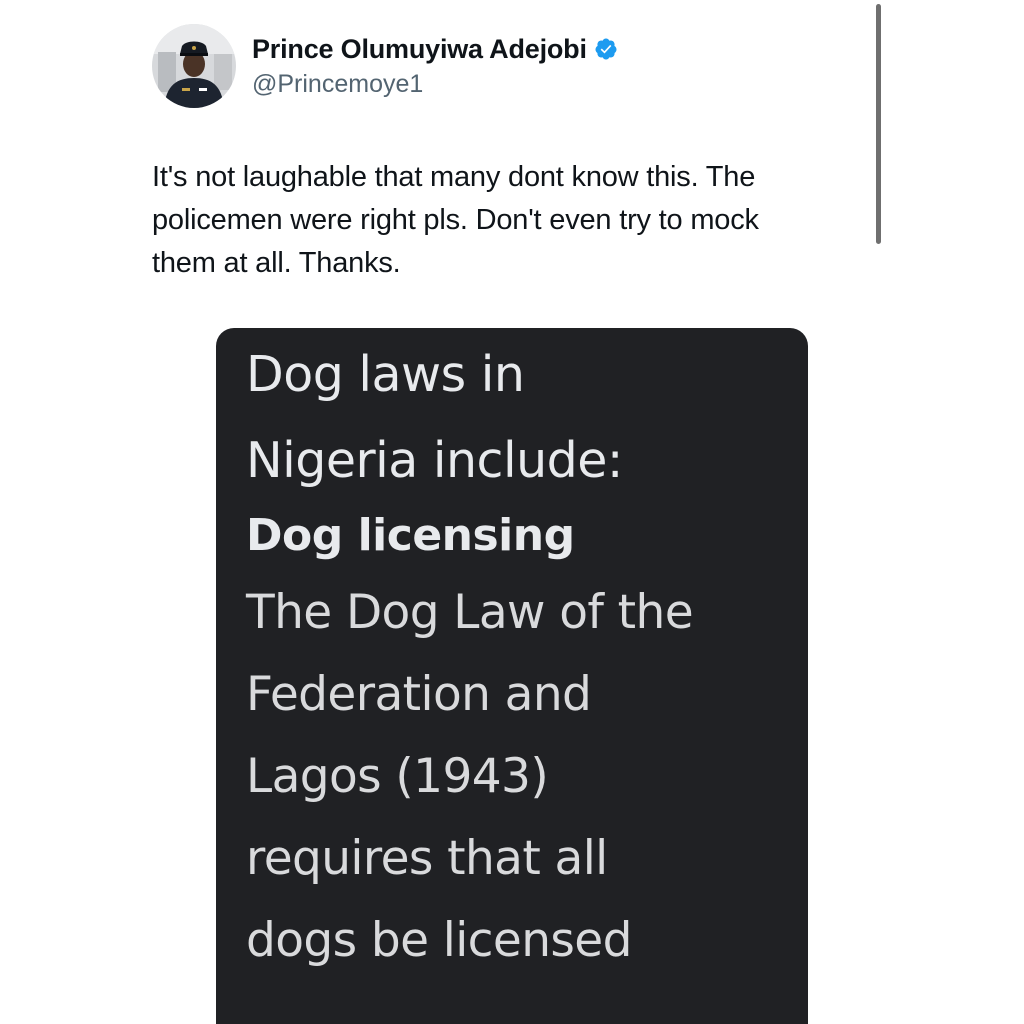 The width and height of the screenshot is (1024, 1024). I want to click on media-body-line: The Dog Law of the, so click(470, 612).